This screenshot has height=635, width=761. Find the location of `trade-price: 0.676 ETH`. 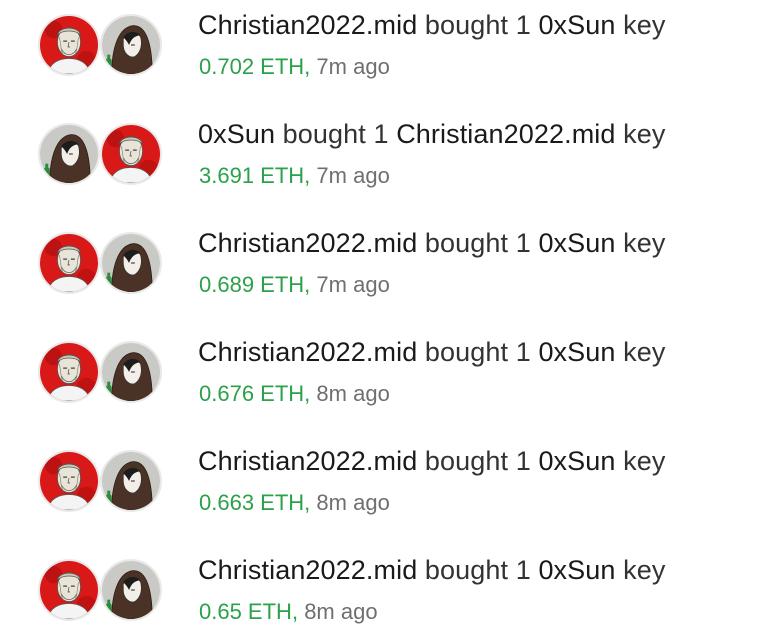

trade-price: 0.676 ETH is located at coordinates (252, 393).